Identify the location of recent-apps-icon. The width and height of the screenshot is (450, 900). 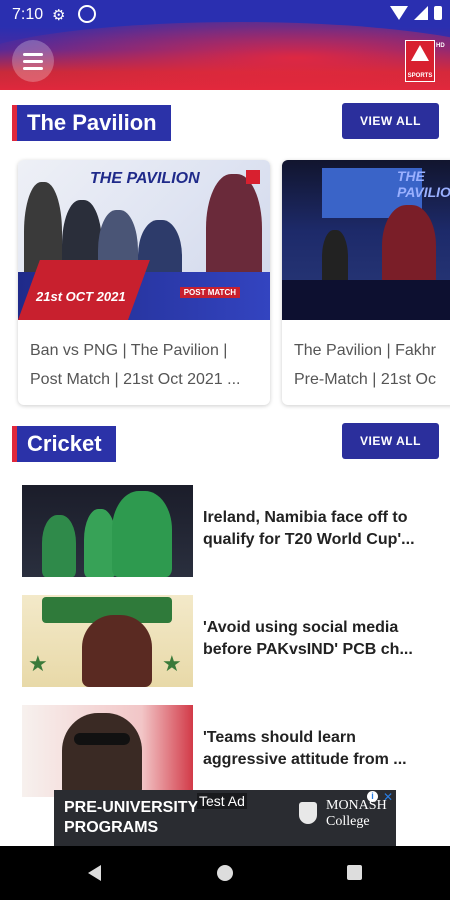
(354, 872).